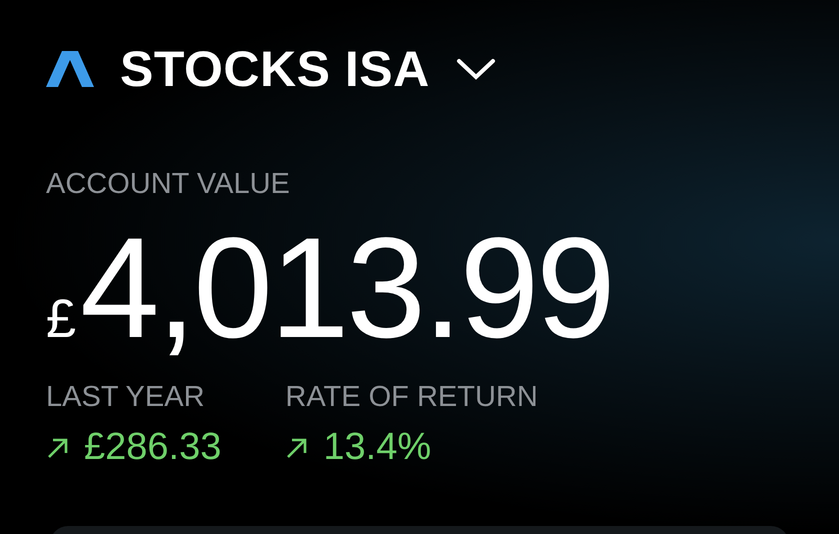  What do you see at coordinates (411, 397) in the screenshot?
I see `stat-label: RATE OF RETURN` at bounding box center [411, 397].